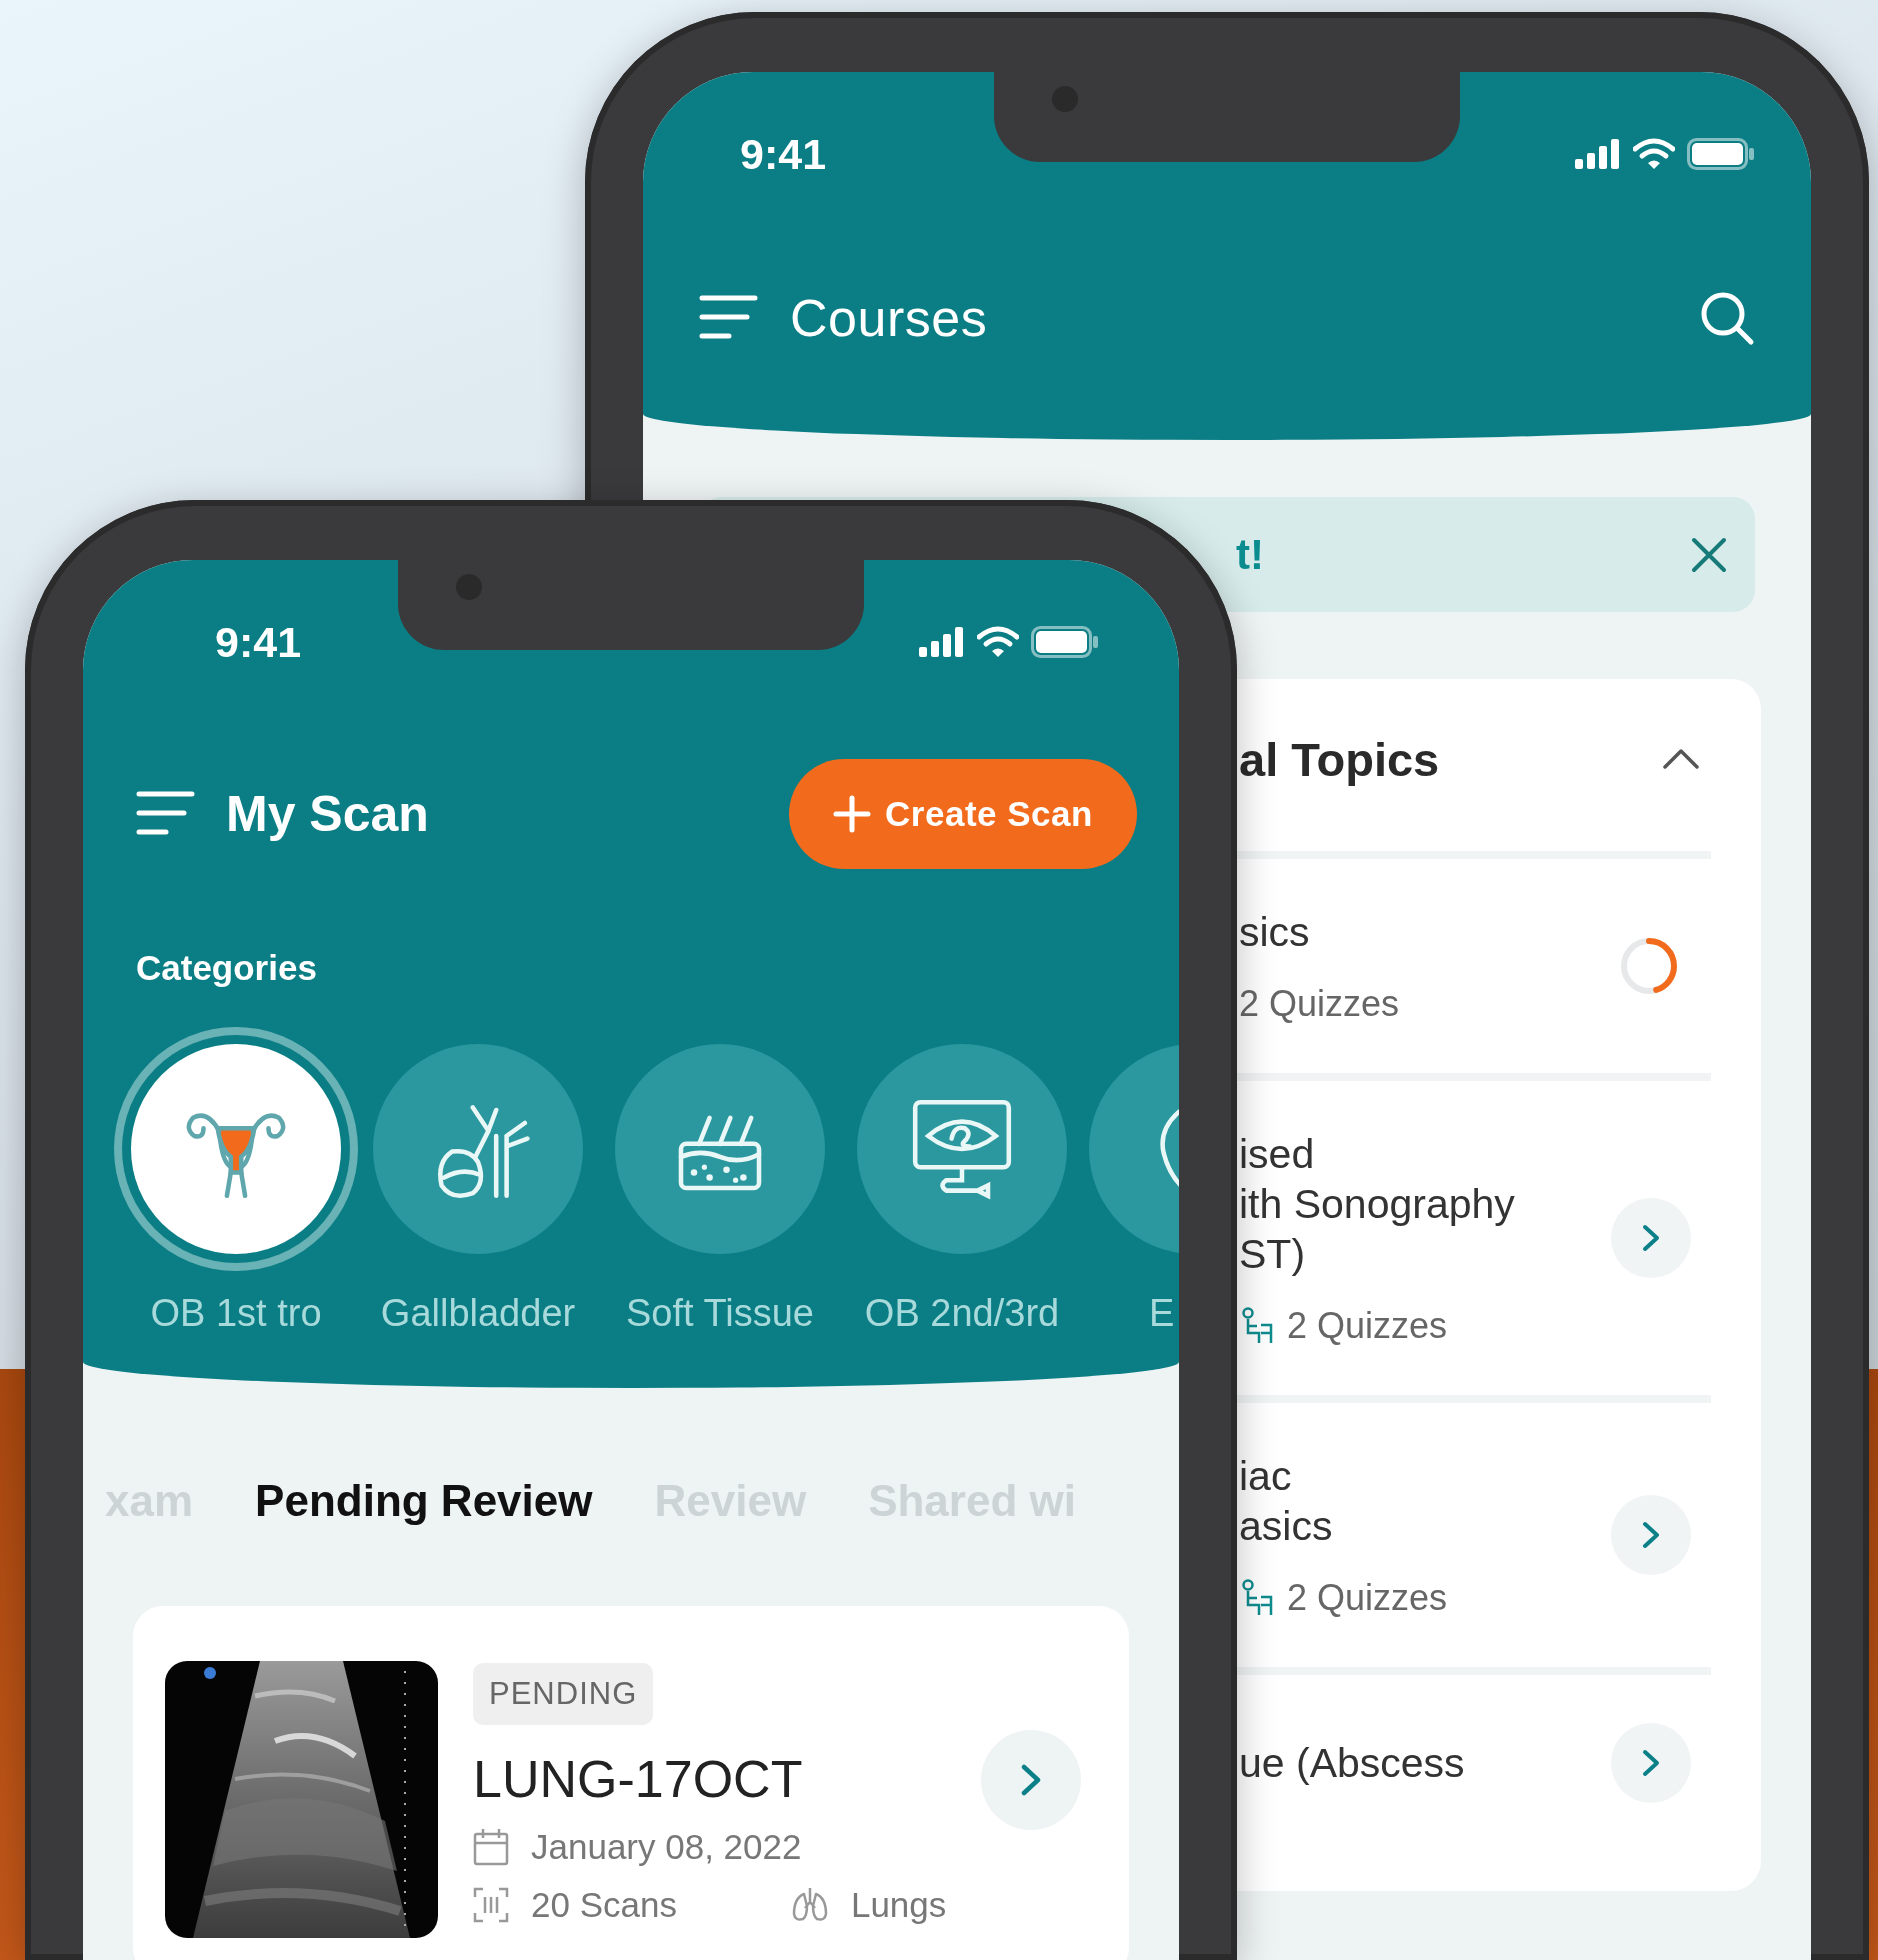 The image size is (1878, 1960). Describe the element at coordinates (227, 968) in the screenshot. I see `section-title: Categories` at that location.